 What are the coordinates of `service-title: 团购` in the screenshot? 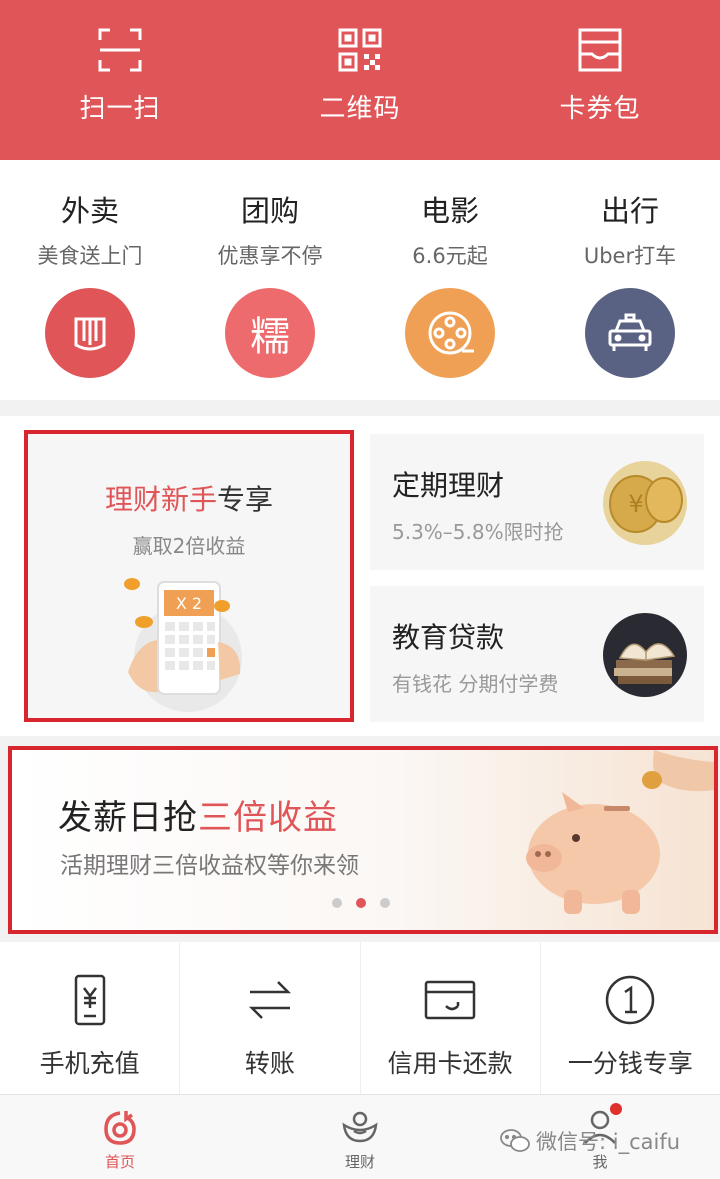 It's located at (269, 211).